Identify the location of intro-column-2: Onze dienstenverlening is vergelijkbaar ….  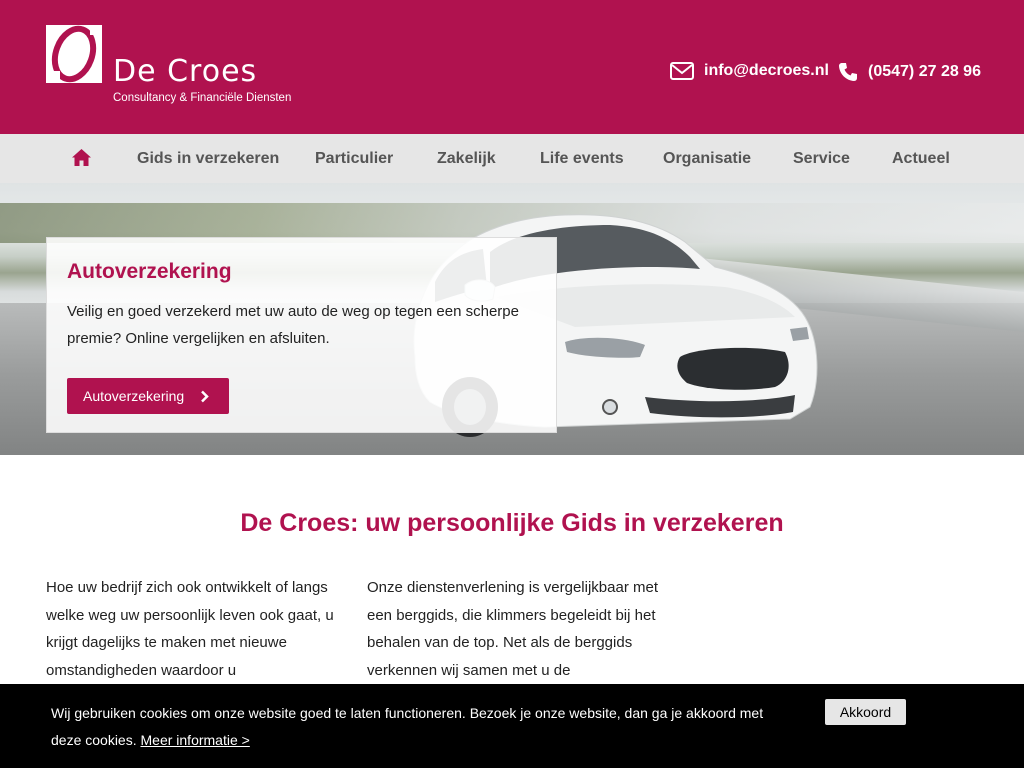
(512, 629).